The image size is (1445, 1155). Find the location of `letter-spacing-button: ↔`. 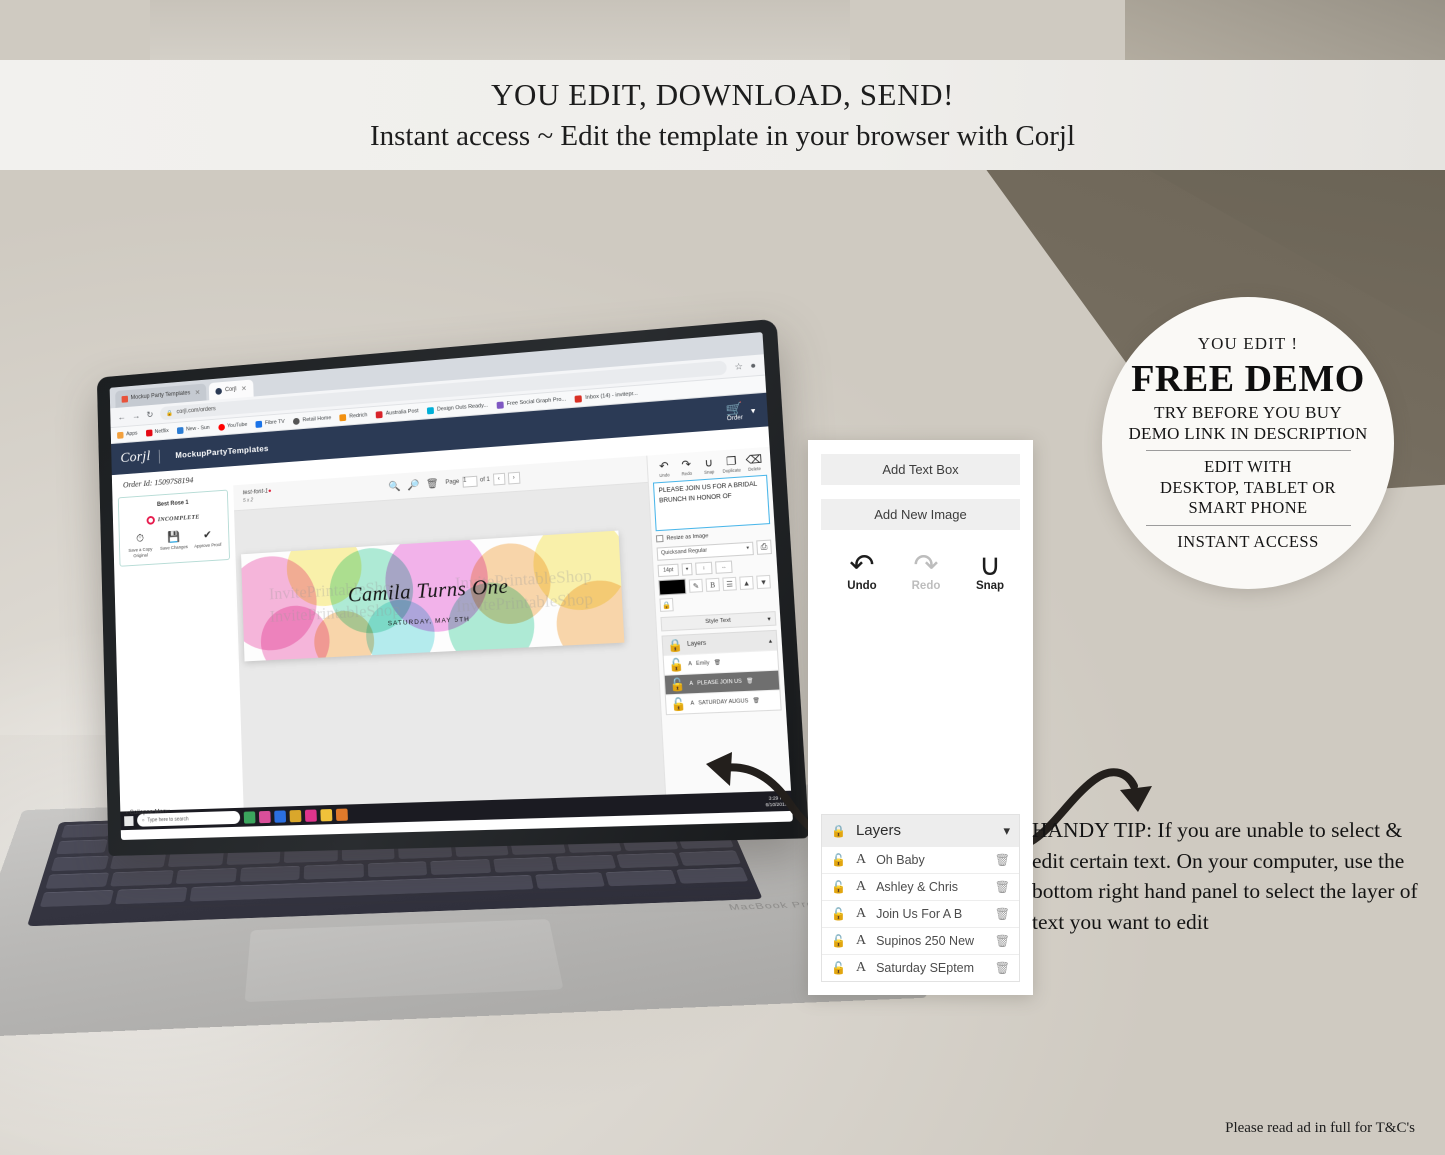

letter-spacing-button: ↔ is located at coordinates (724, 567).